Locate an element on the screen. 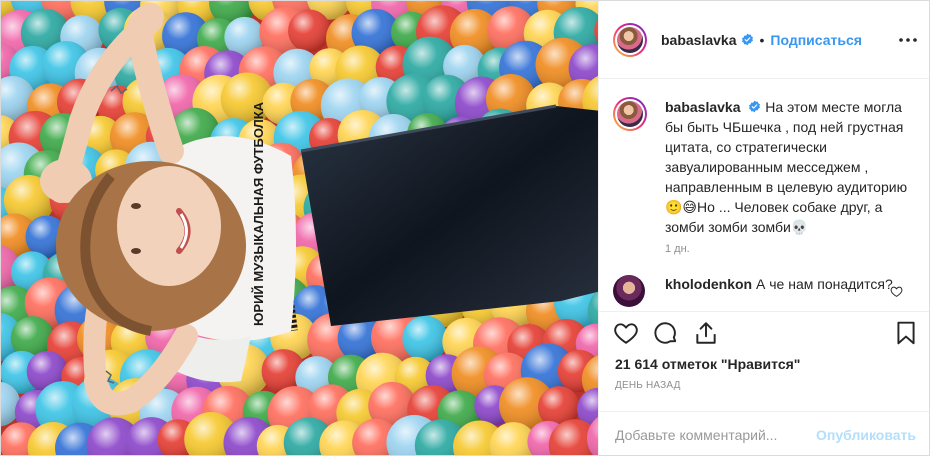 This screenshot has height=456, width=930. comment-item: kholodenkon А че нам понадится? is located at coordinates (768, 291).